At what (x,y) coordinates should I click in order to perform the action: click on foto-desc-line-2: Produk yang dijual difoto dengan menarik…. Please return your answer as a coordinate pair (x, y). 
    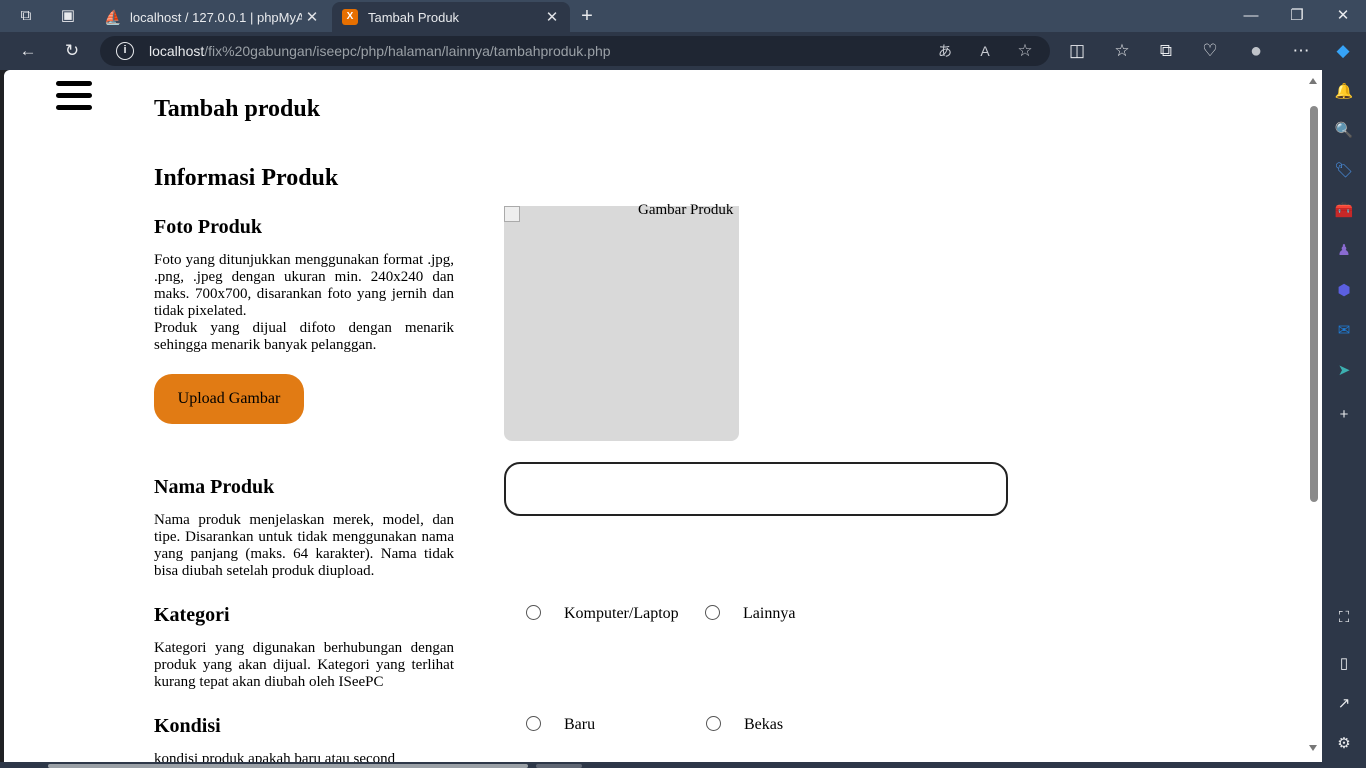
    Looking at the image, I should click on (304, 336).